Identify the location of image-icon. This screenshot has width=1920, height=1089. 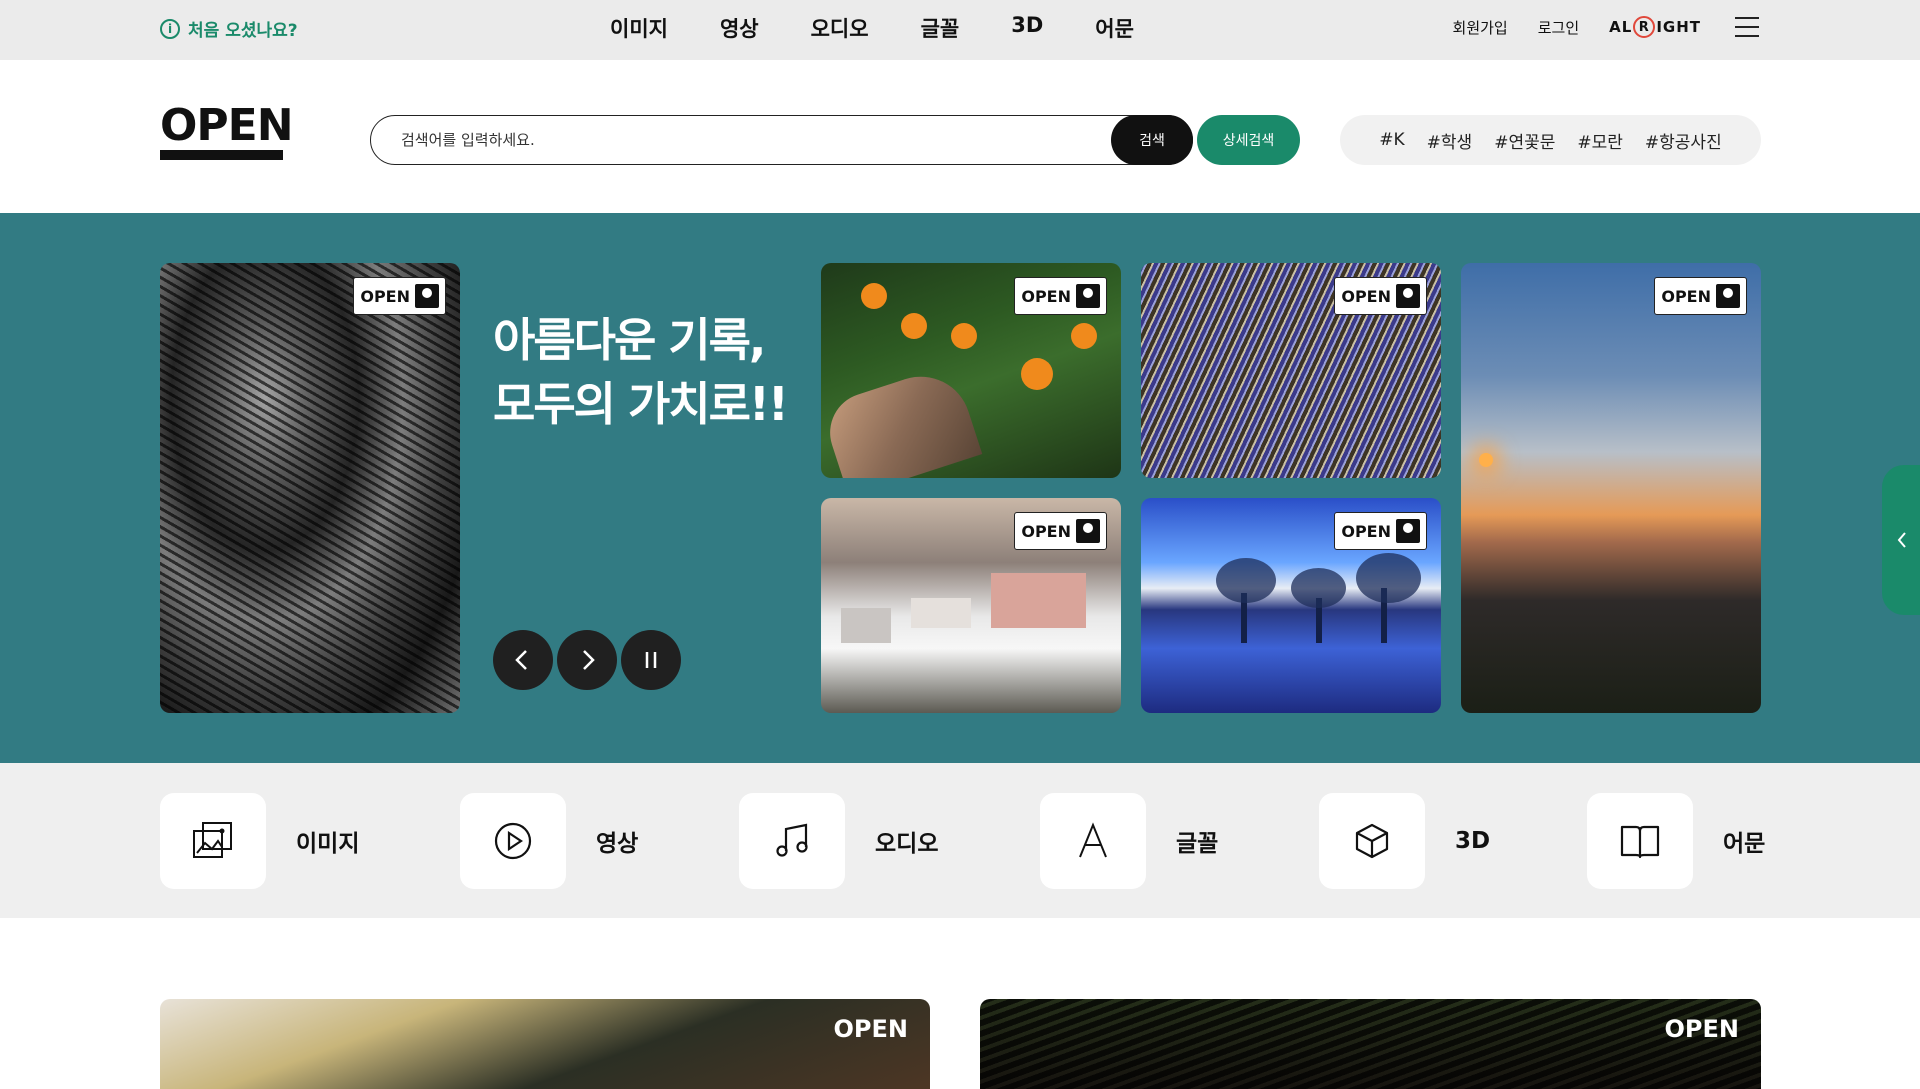
(213, 841).